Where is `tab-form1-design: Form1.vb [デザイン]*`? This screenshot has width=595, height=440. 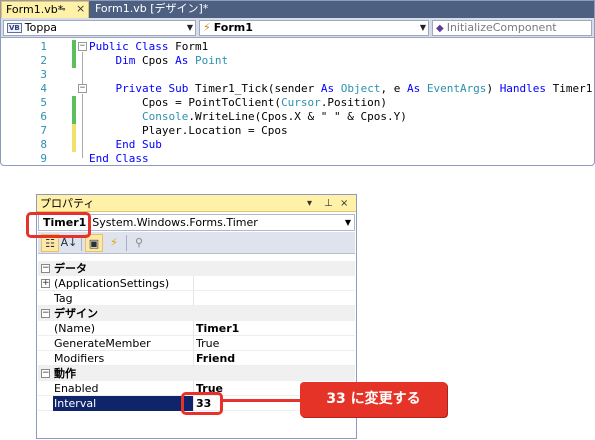 tab-form1-design: Form1.vb [デザイン]* is located at coordinates (149, 9).